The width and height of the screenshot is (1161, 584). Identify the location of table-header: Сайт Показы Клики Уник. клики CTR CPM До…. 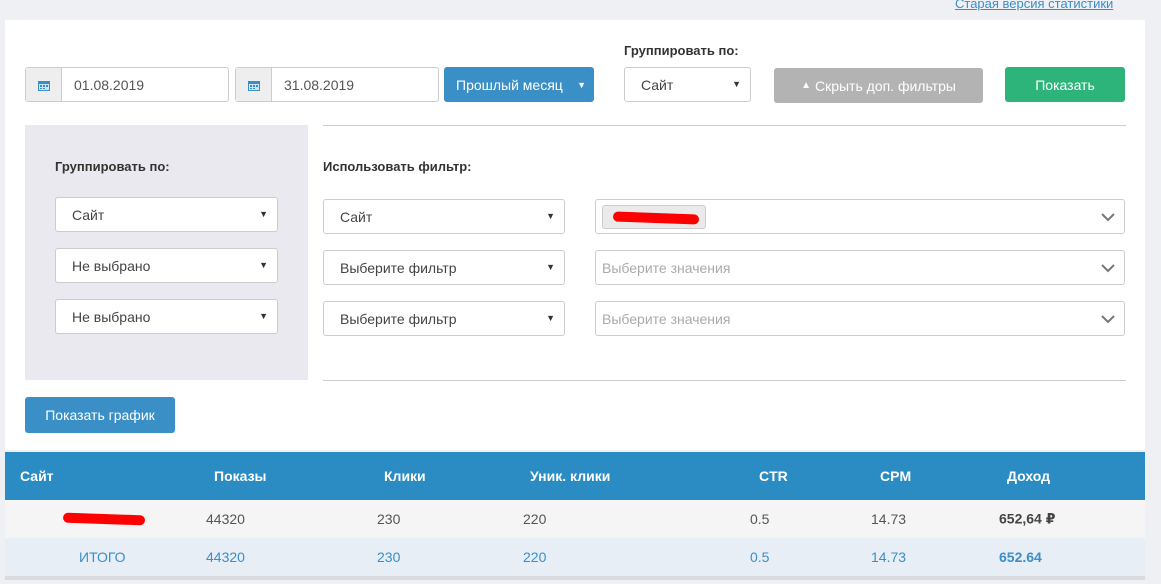
(575, 476).